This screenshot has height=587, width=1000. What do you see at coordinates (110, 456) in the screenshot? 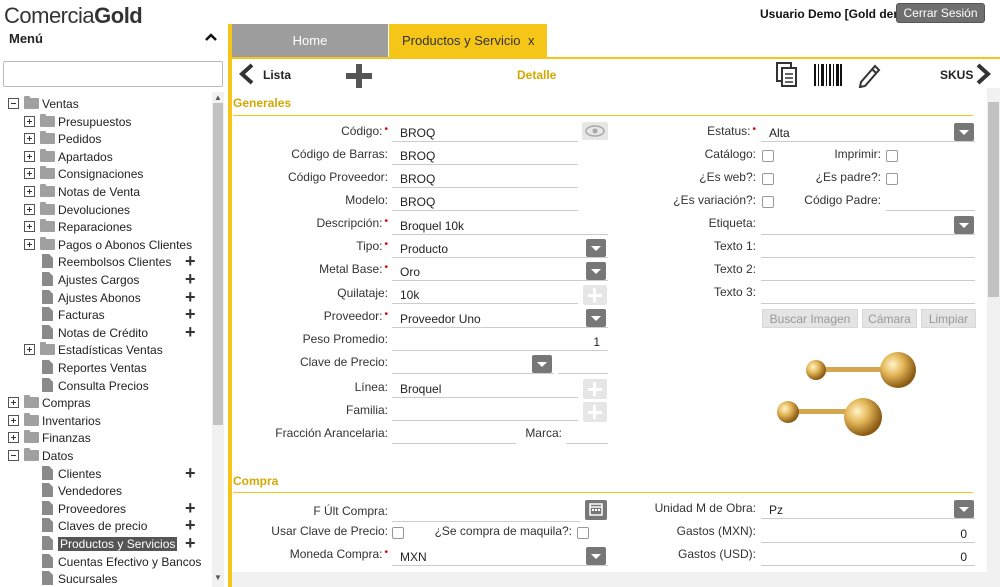
I see `sidebar-item-datos: Datos` at bounding box center [110, 456].